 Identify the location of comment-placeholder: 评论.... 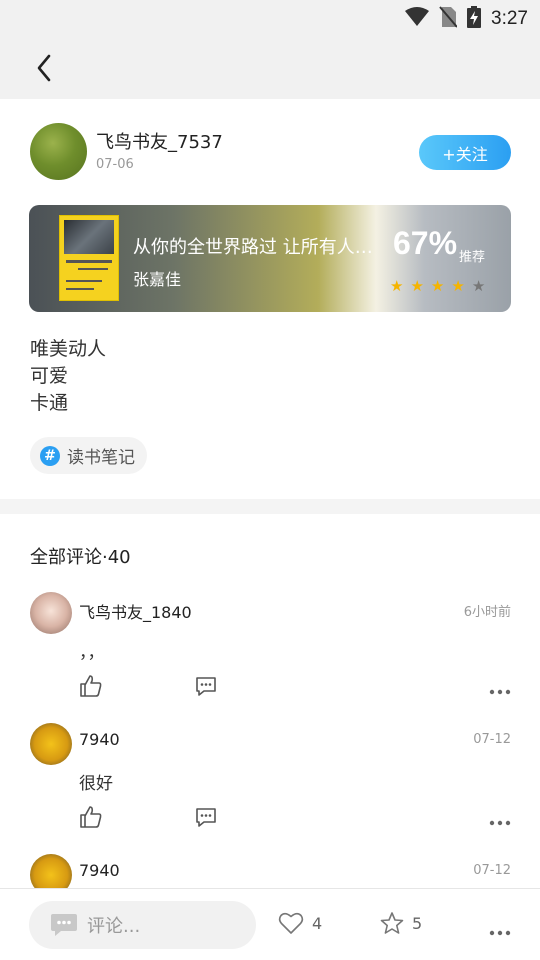
(114, 926).